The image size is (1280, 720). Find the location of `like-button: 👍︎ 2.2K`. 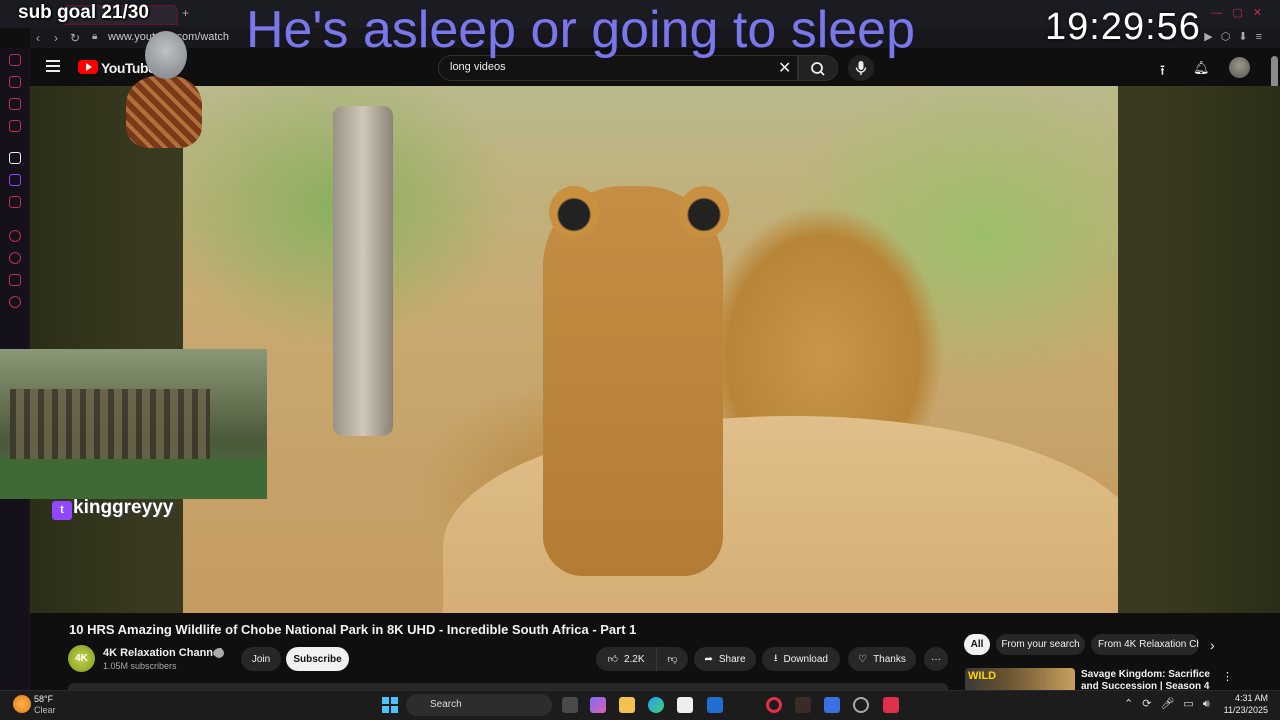

like-button: 👍︎ 2.2K is located at coordinates (626, 659).